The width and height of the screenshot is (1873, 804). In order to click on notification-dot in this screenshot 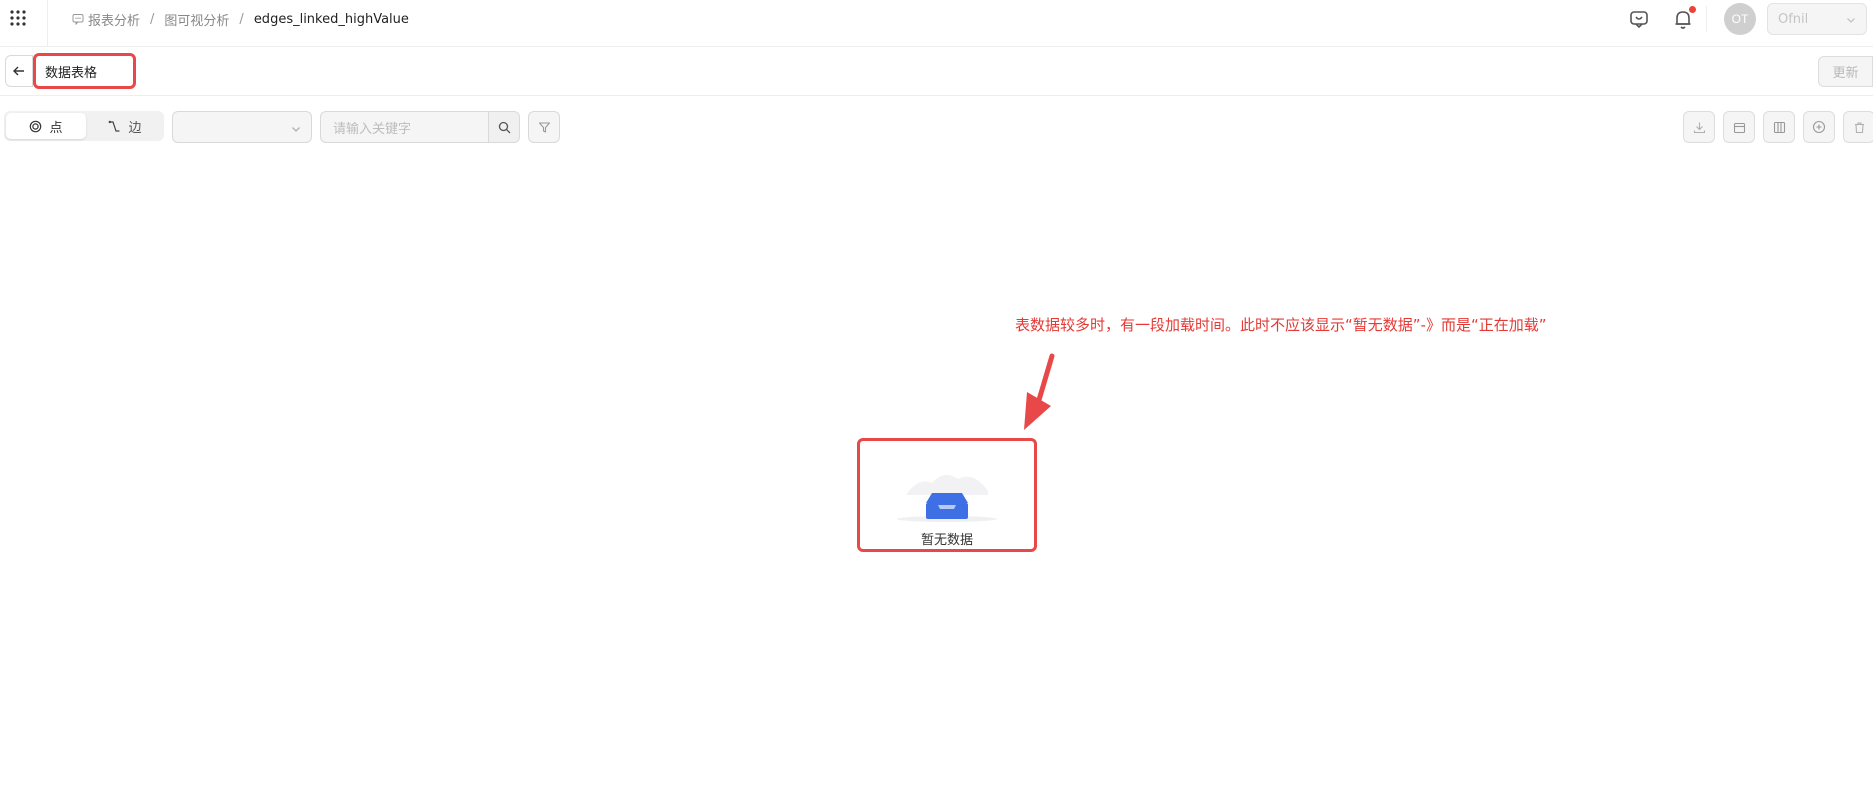, I will do `click(1692, 9)`.